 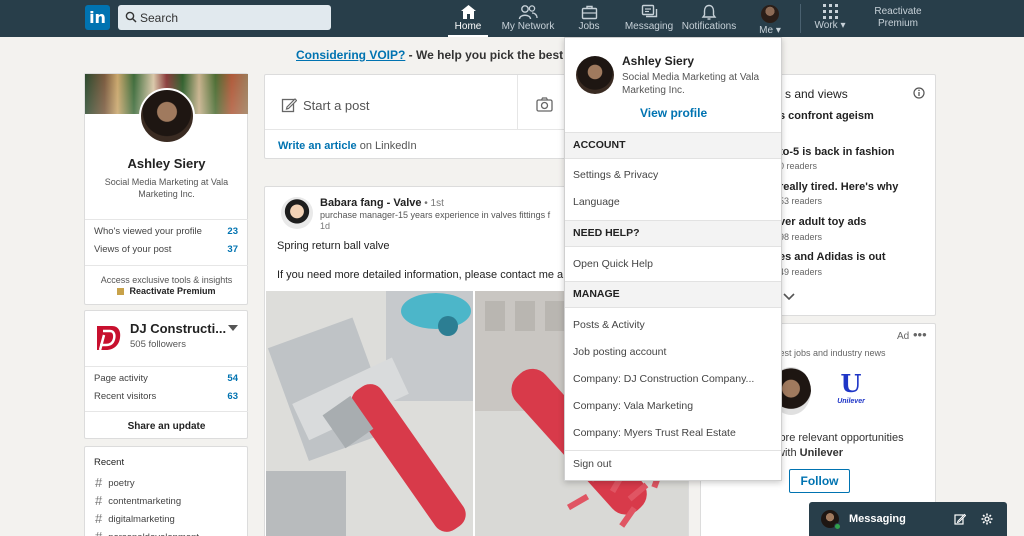 What do you see at coordinates (798, 166) in the screenshot?
I see `news-readers: 0 readers` at bounding box center [798, 166].